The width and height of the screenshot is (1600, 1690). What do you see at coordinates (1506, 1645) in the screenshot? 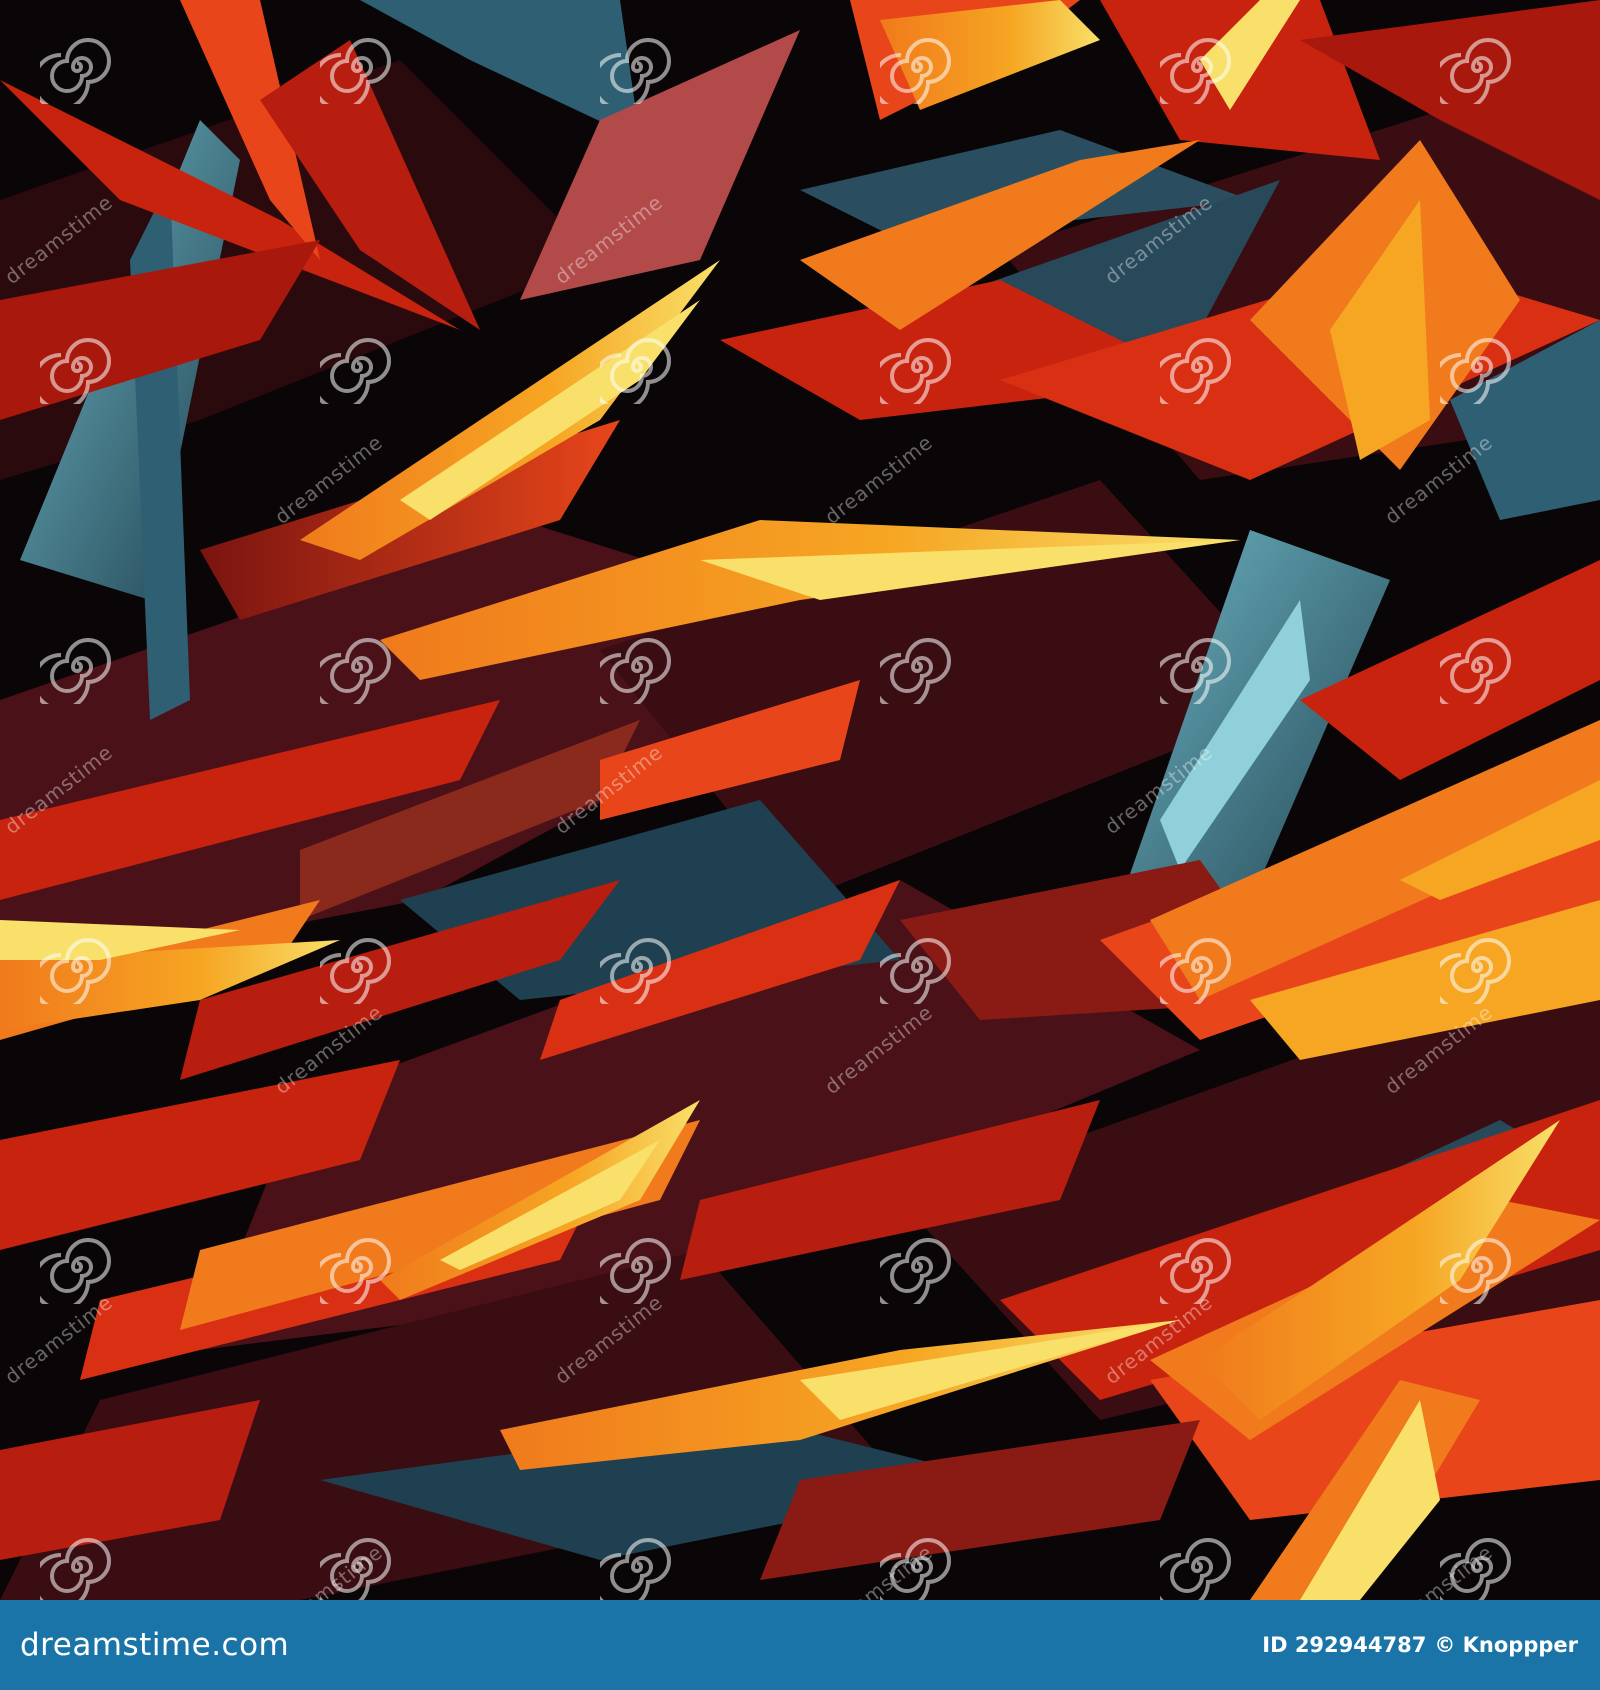
I see `author-credit: © Knoppper` at bounding box center [1506, 1645].